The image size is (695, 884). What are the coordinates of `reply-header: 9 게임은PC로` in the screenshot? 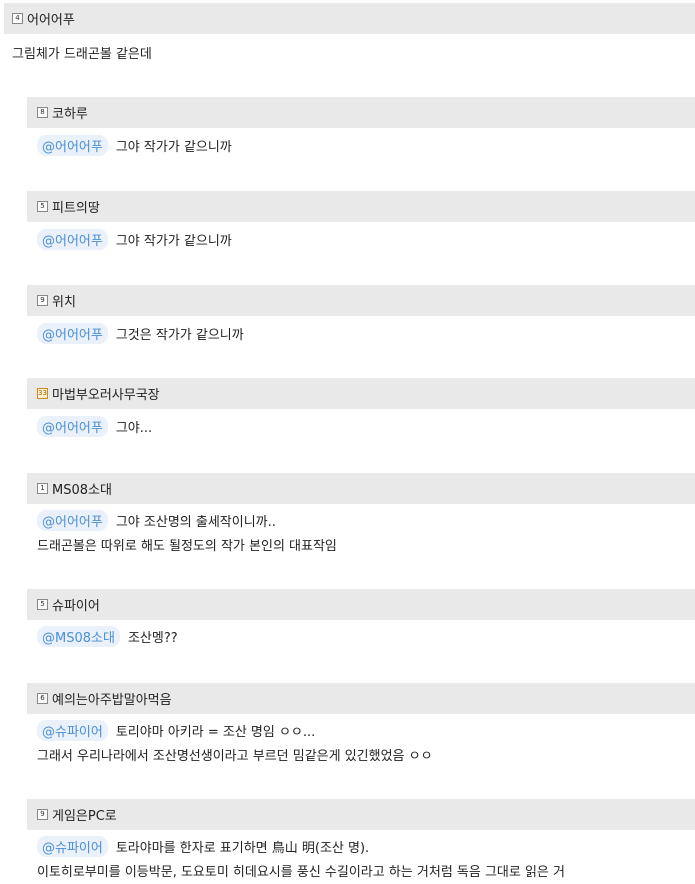 It's located at (361, 814).